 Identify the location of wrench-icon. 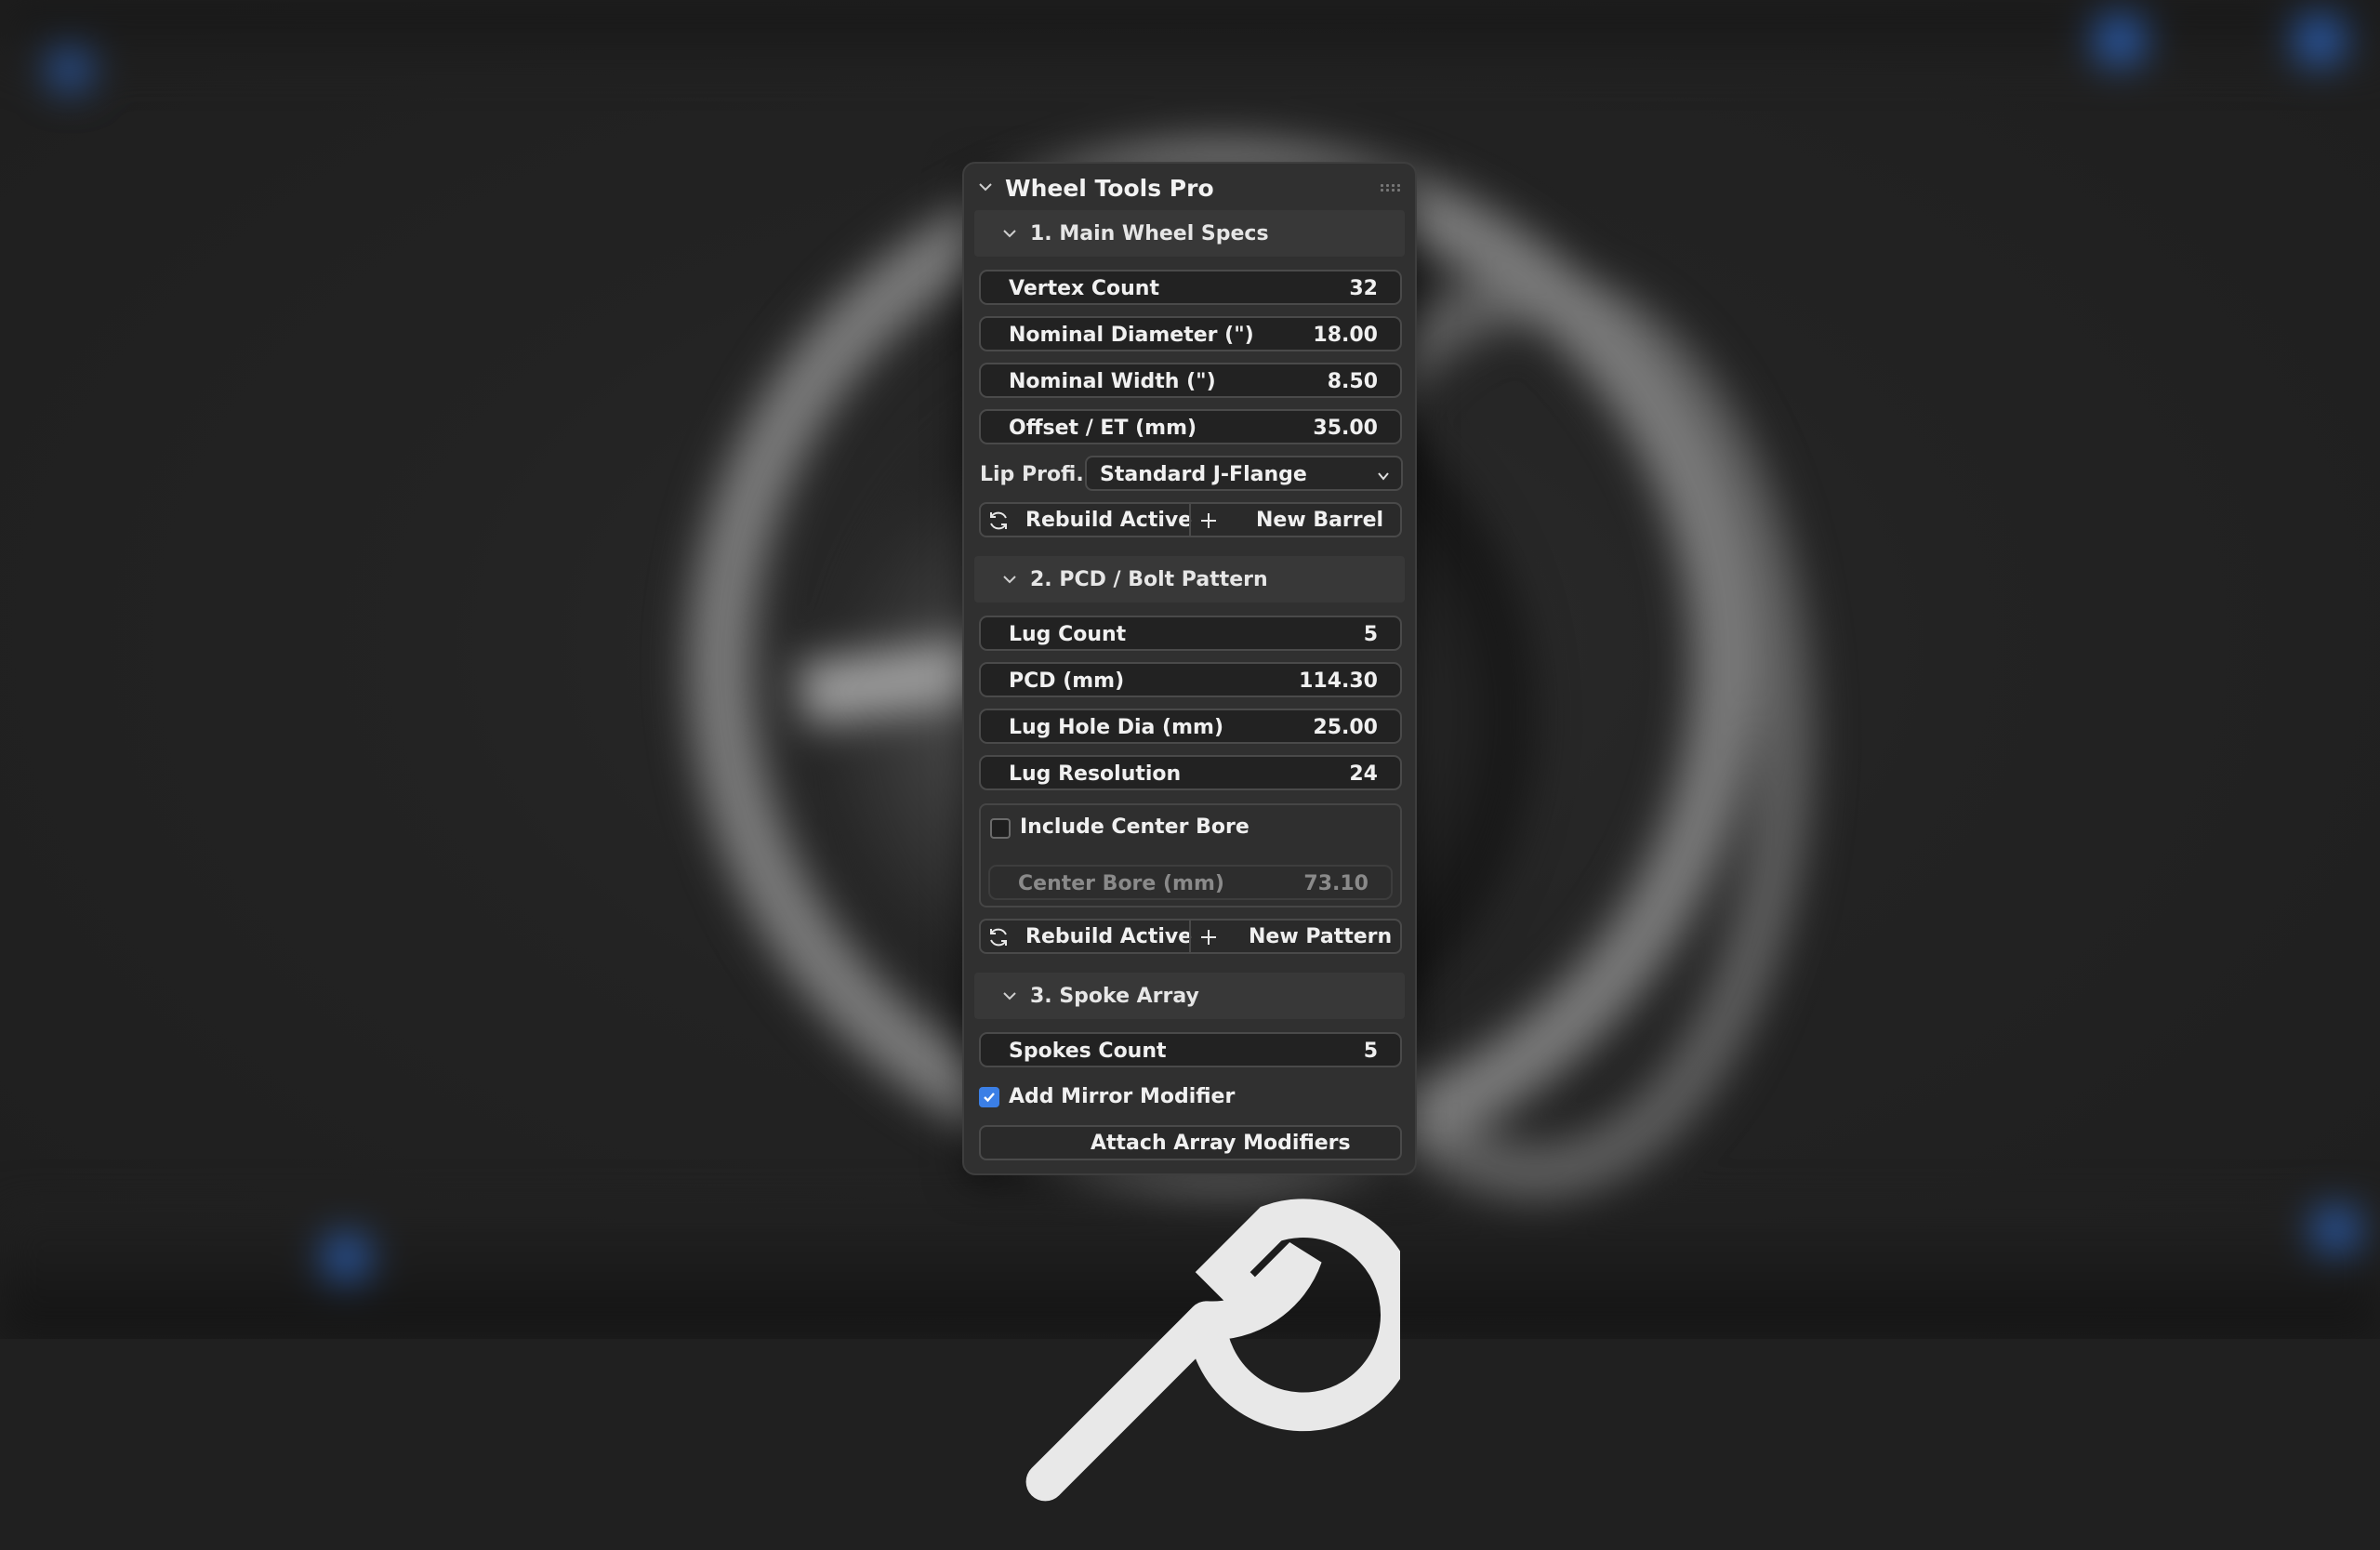
(1222, 1350).